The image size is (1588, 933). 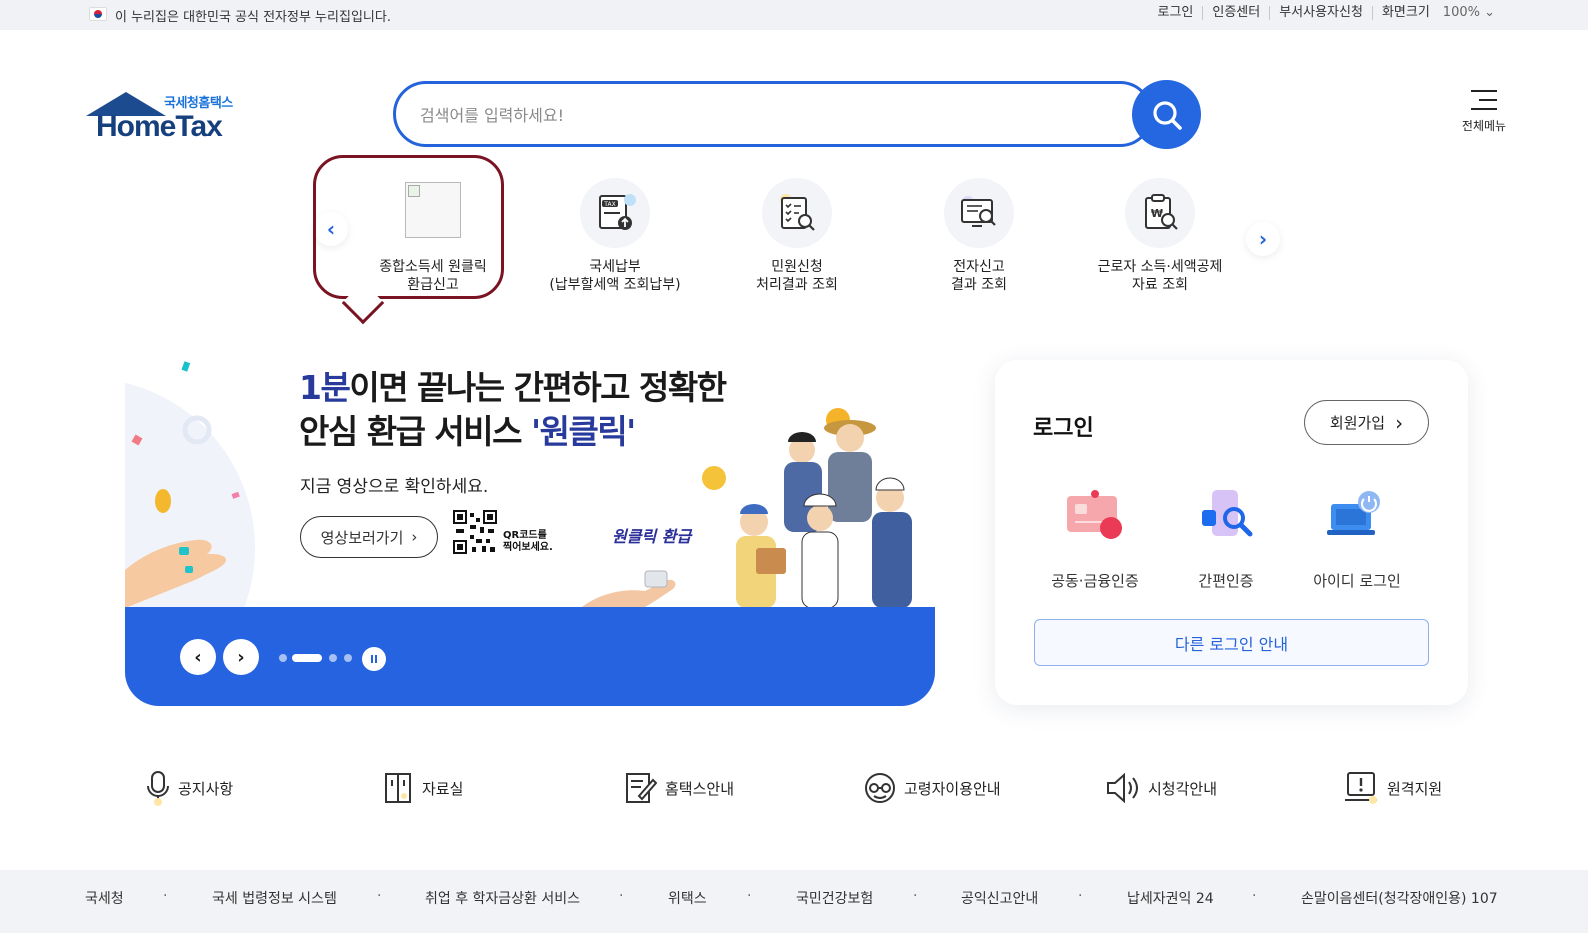 I want to click on login-link: 로그인, so click(x=1175, y=13).